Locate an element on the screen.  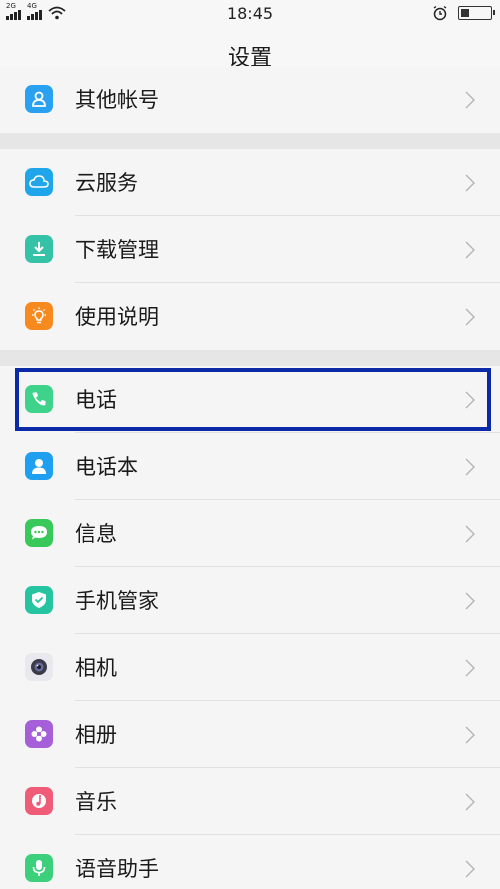
settings-item-user-guide: 使用说明 is located at coordinates (250, 316).